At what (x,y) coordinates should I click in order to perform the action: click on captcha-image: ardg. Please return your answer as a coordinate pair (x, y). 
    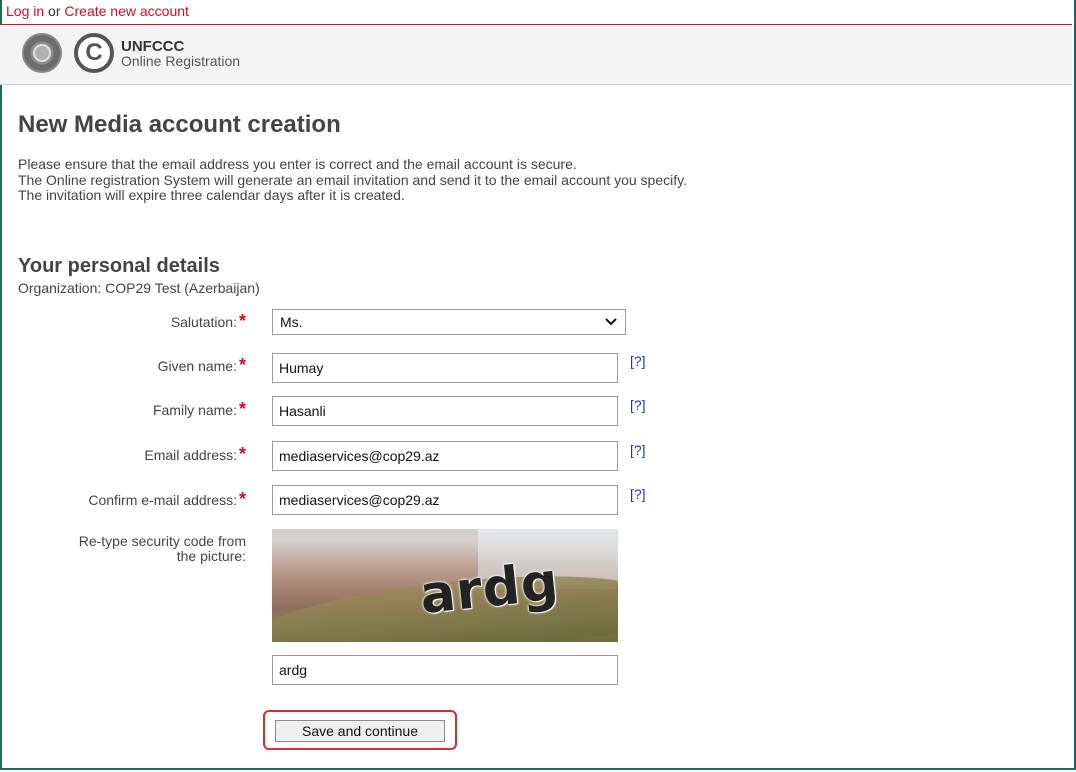
    Looking at the image, I should click on (445, 585).